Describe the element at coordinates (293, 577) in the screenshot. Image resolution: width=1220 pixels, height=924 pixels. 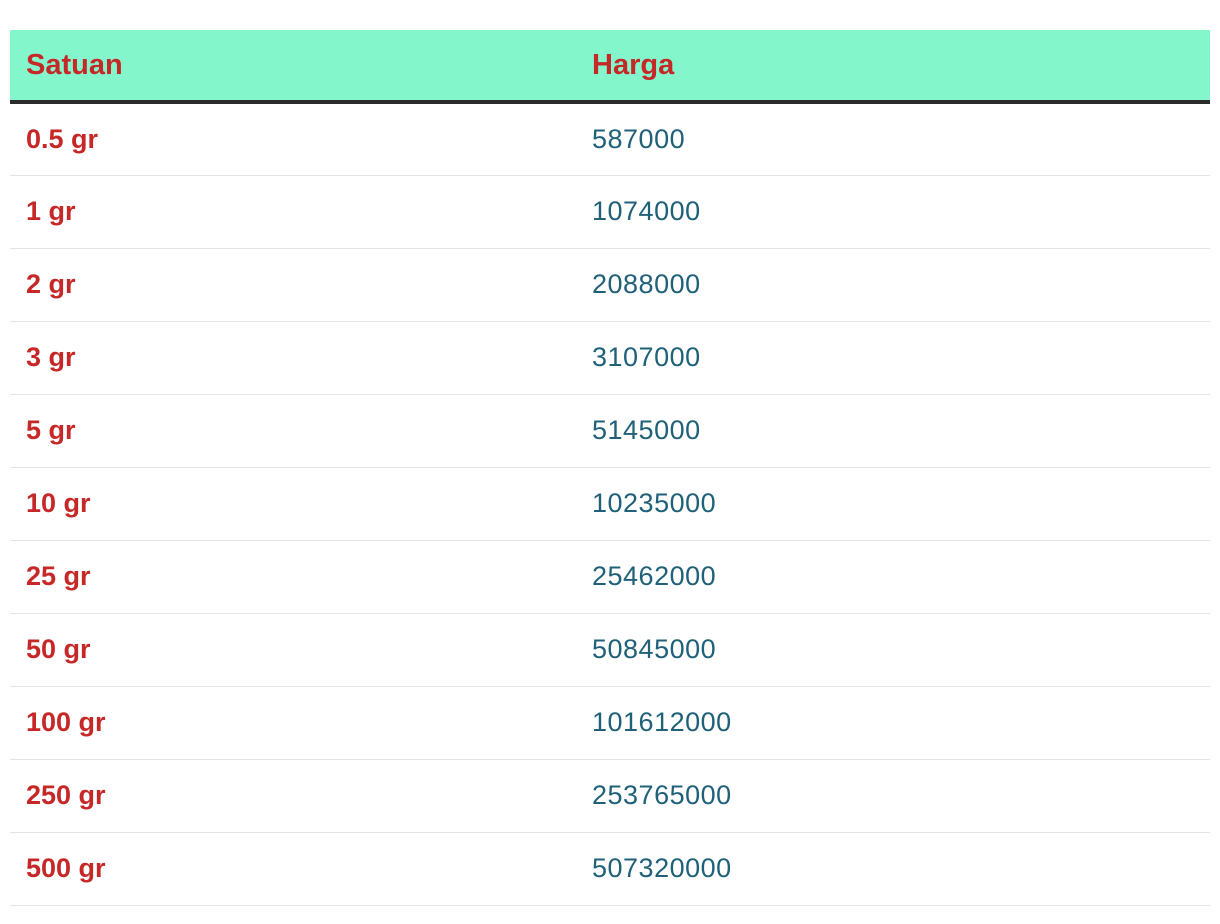
I see `cell-satuan: 25 gr` at that location.